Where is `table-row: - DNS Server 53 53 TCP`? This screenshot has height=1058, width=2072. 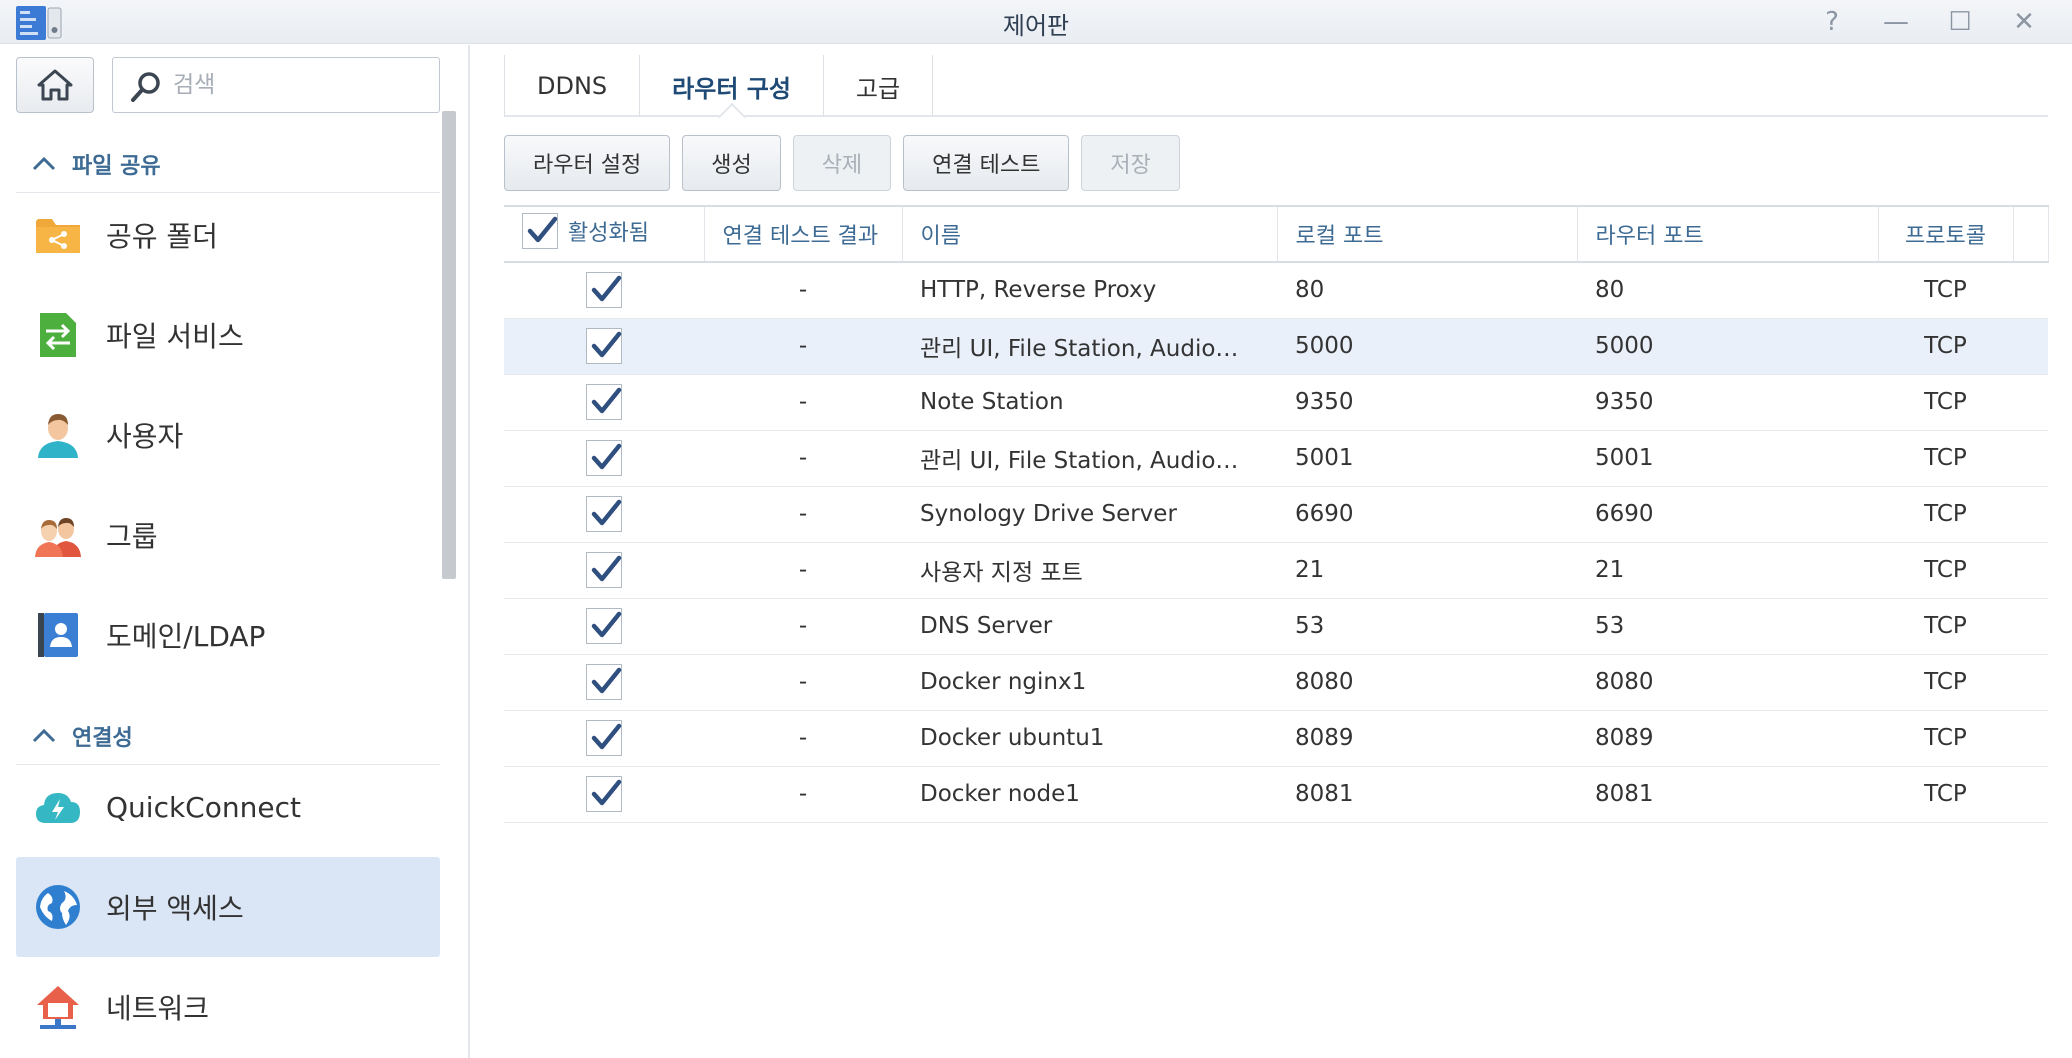 table-row: - DNS Server 53 53 TCP is located at coordinates (1276, 626).